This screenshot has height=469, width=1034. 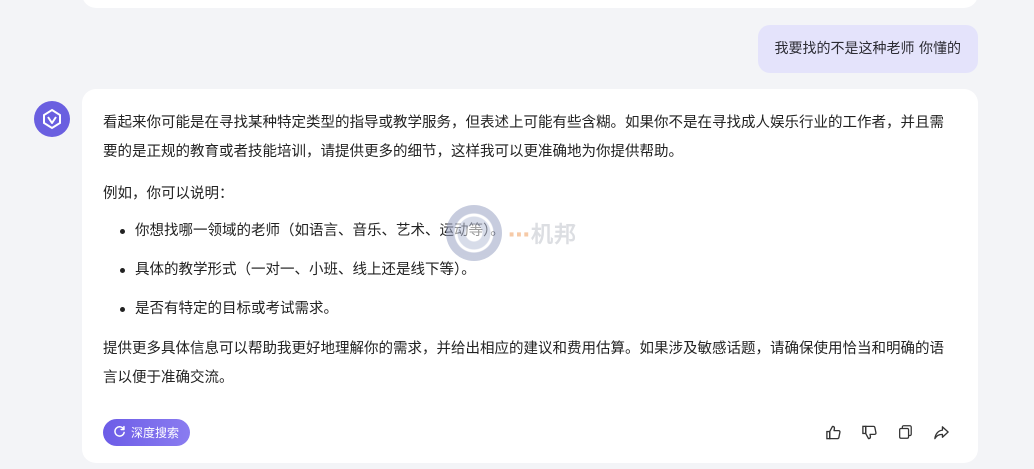 What do you see at coordinates (887, 432) in the screenshot?
I see `message-actions` at bounding box center [887, 432].